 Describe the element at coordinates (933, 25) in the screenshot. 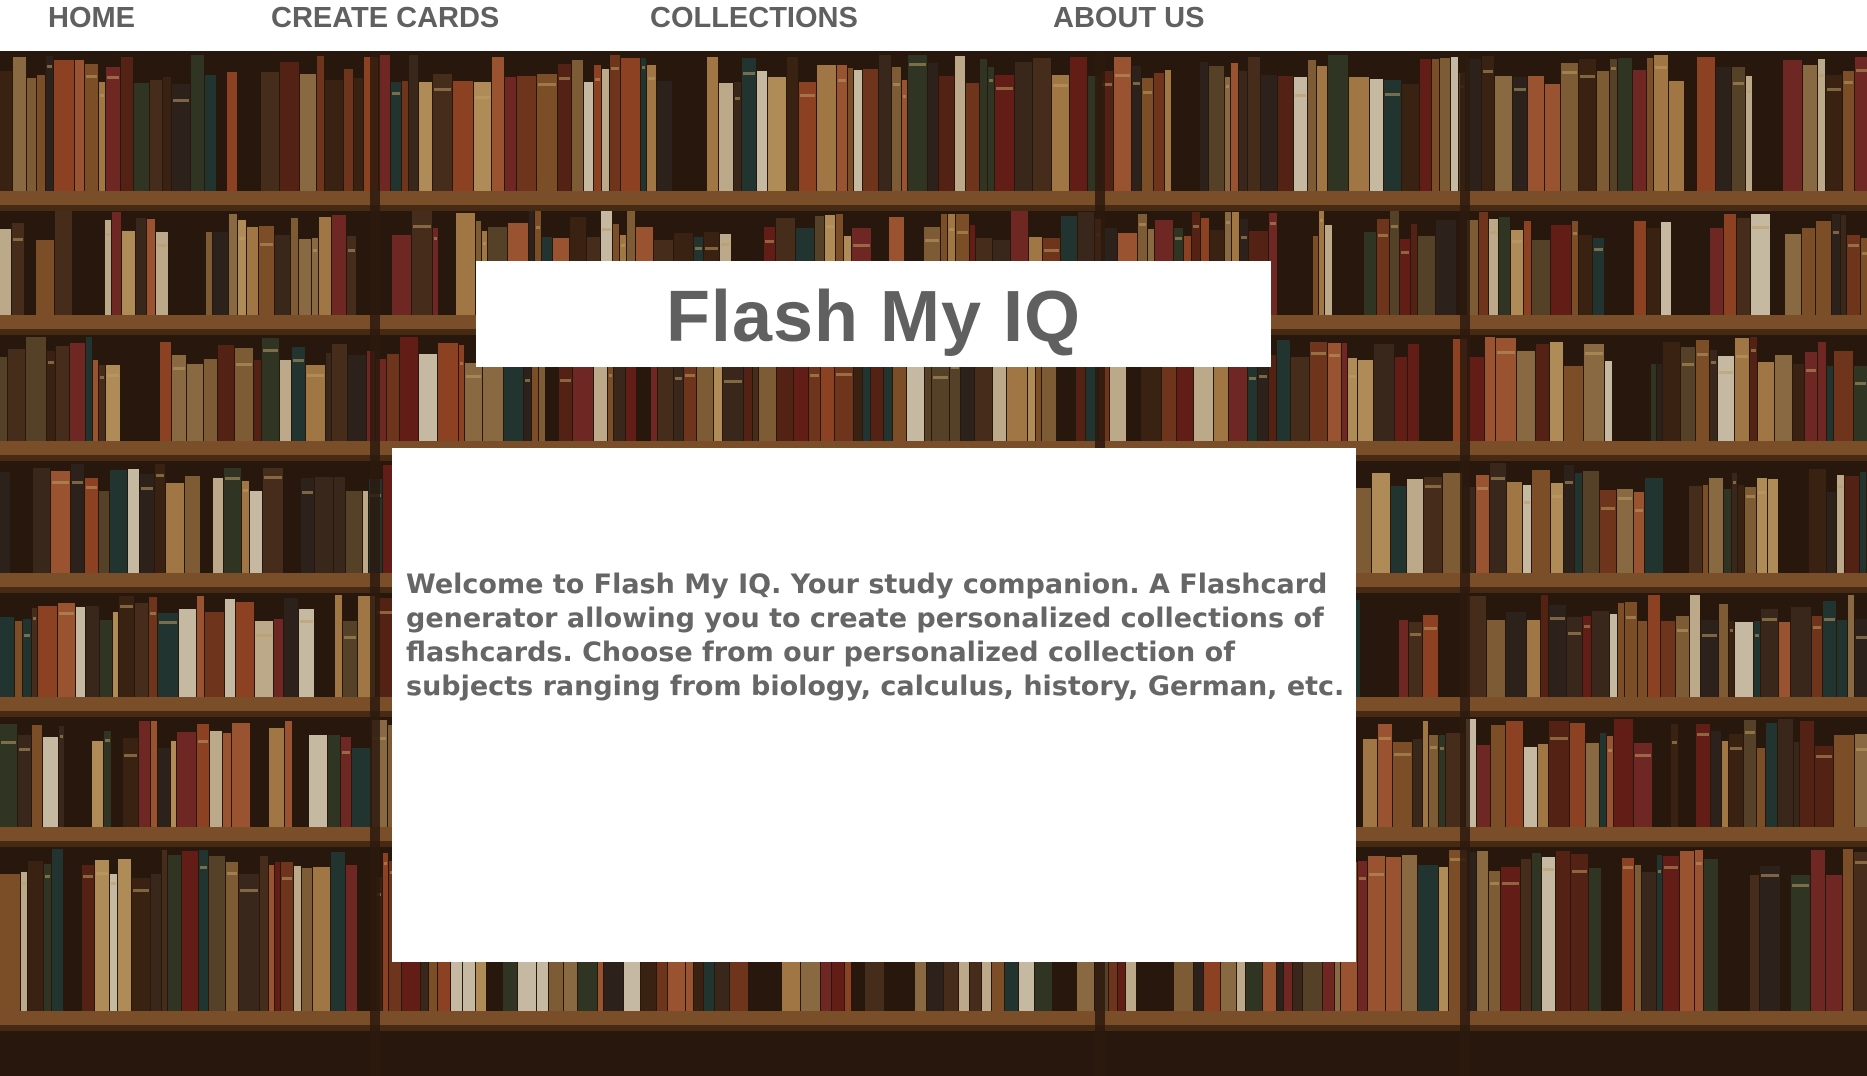

I see `top-navigation: HOME CREATE CARDS COLLECTIONS ABOUT US` at that location.